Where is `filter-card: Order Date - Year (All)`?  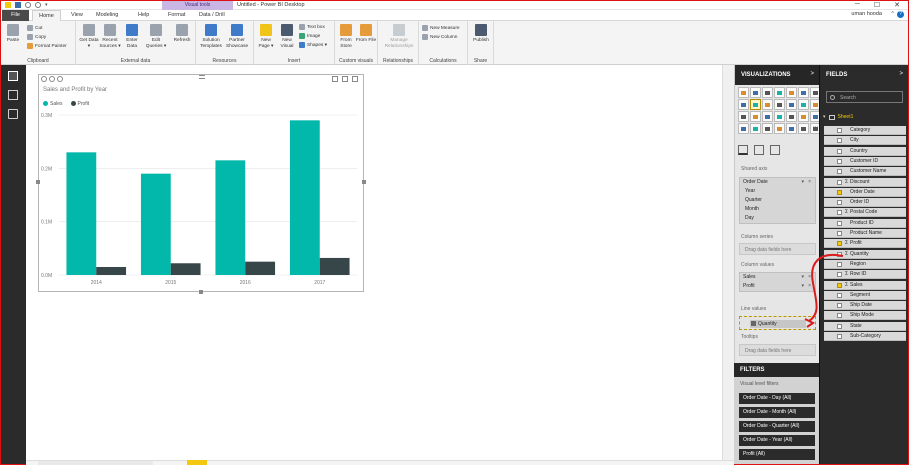
filter-card: Order Date - Year (All) is located at coordinates (777, 440).